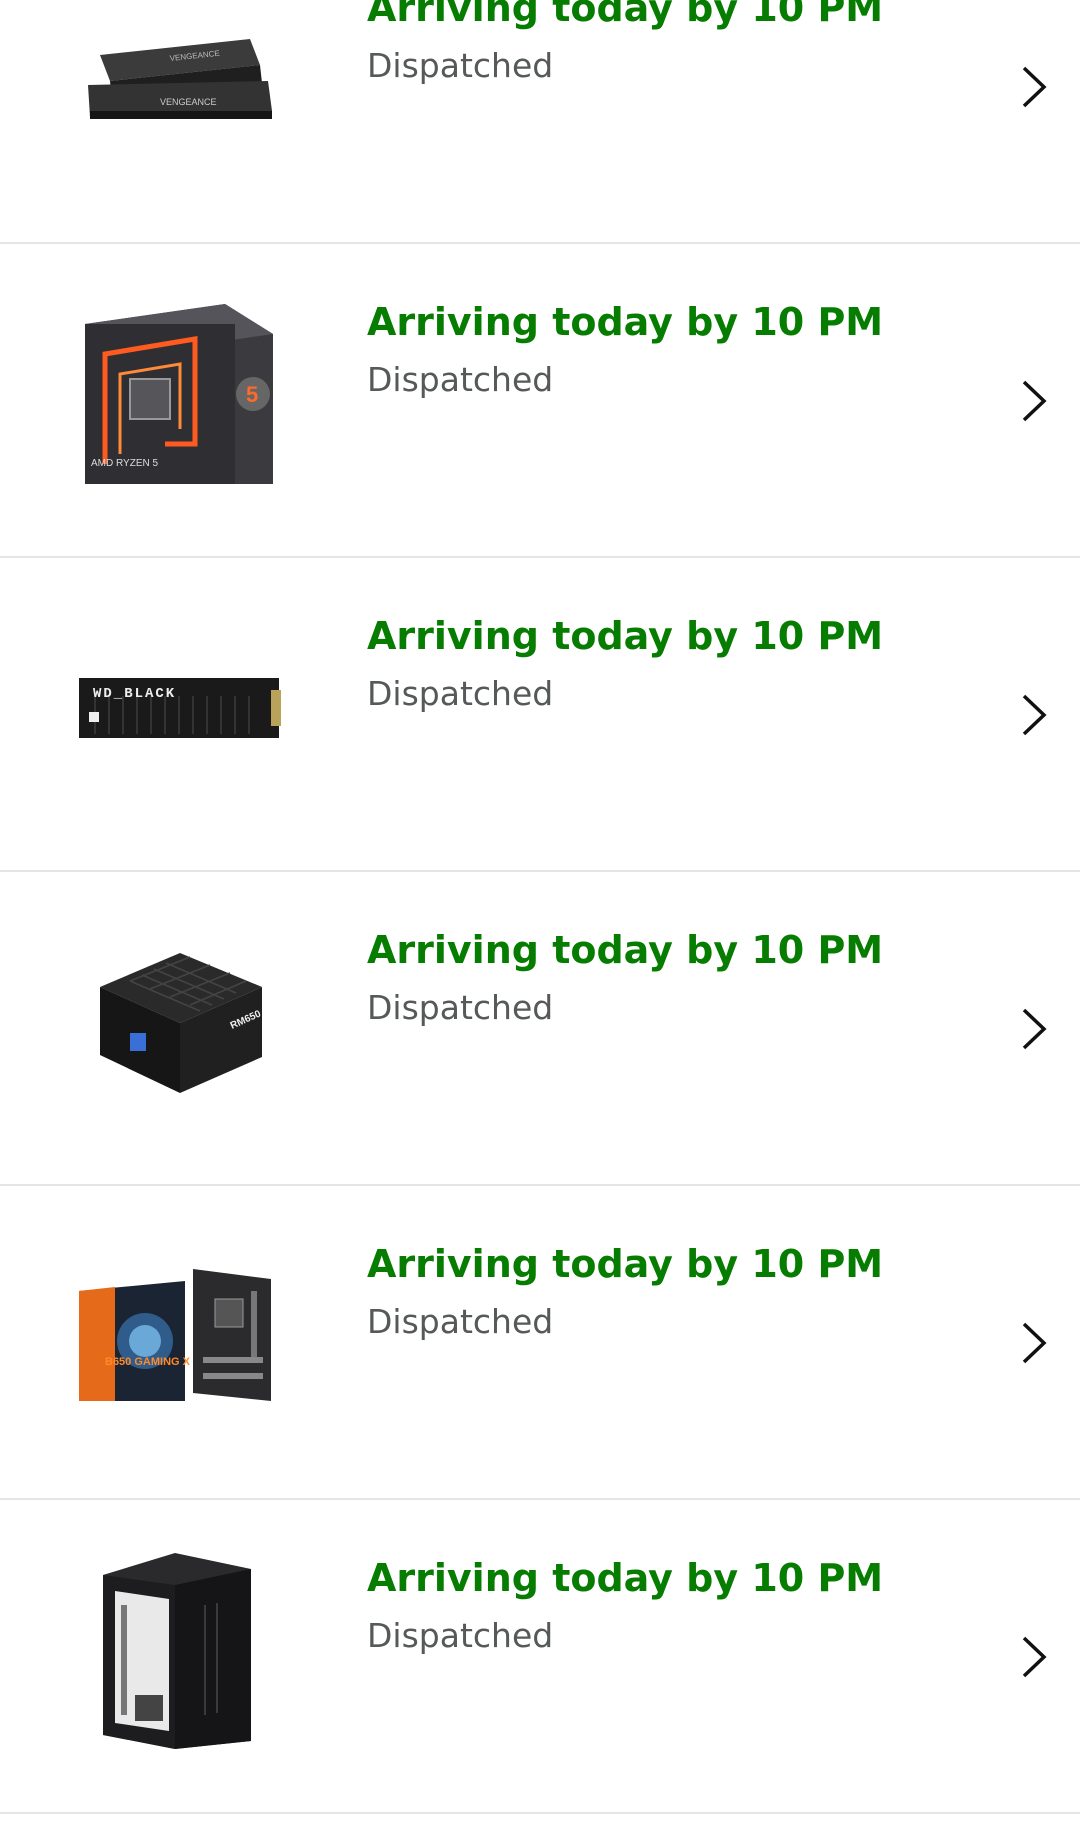 The height and width of the screenshot is (1830, 1080). Describe the element at coordinates (180, 1650) in the screenshot. I see `product-image-case` at that location.